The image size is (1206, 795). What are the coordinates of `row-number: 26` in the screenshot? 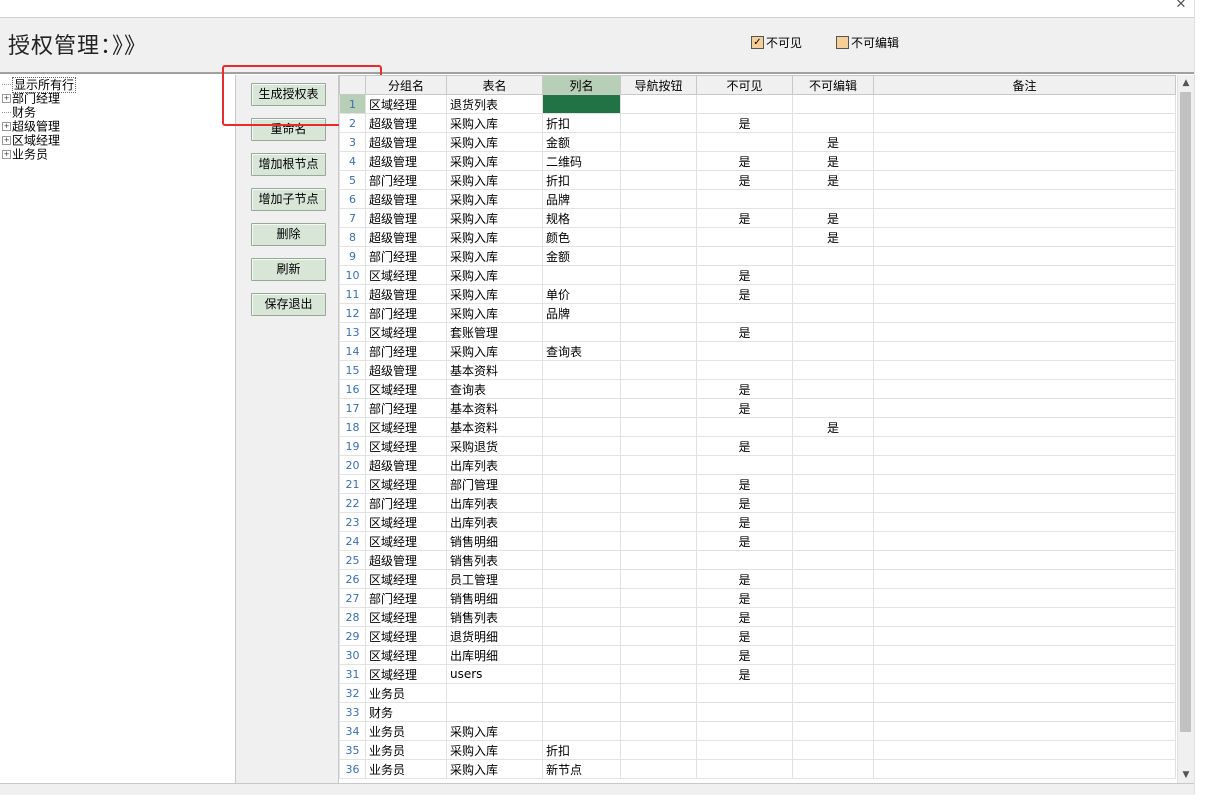 It's located at (352, 579).